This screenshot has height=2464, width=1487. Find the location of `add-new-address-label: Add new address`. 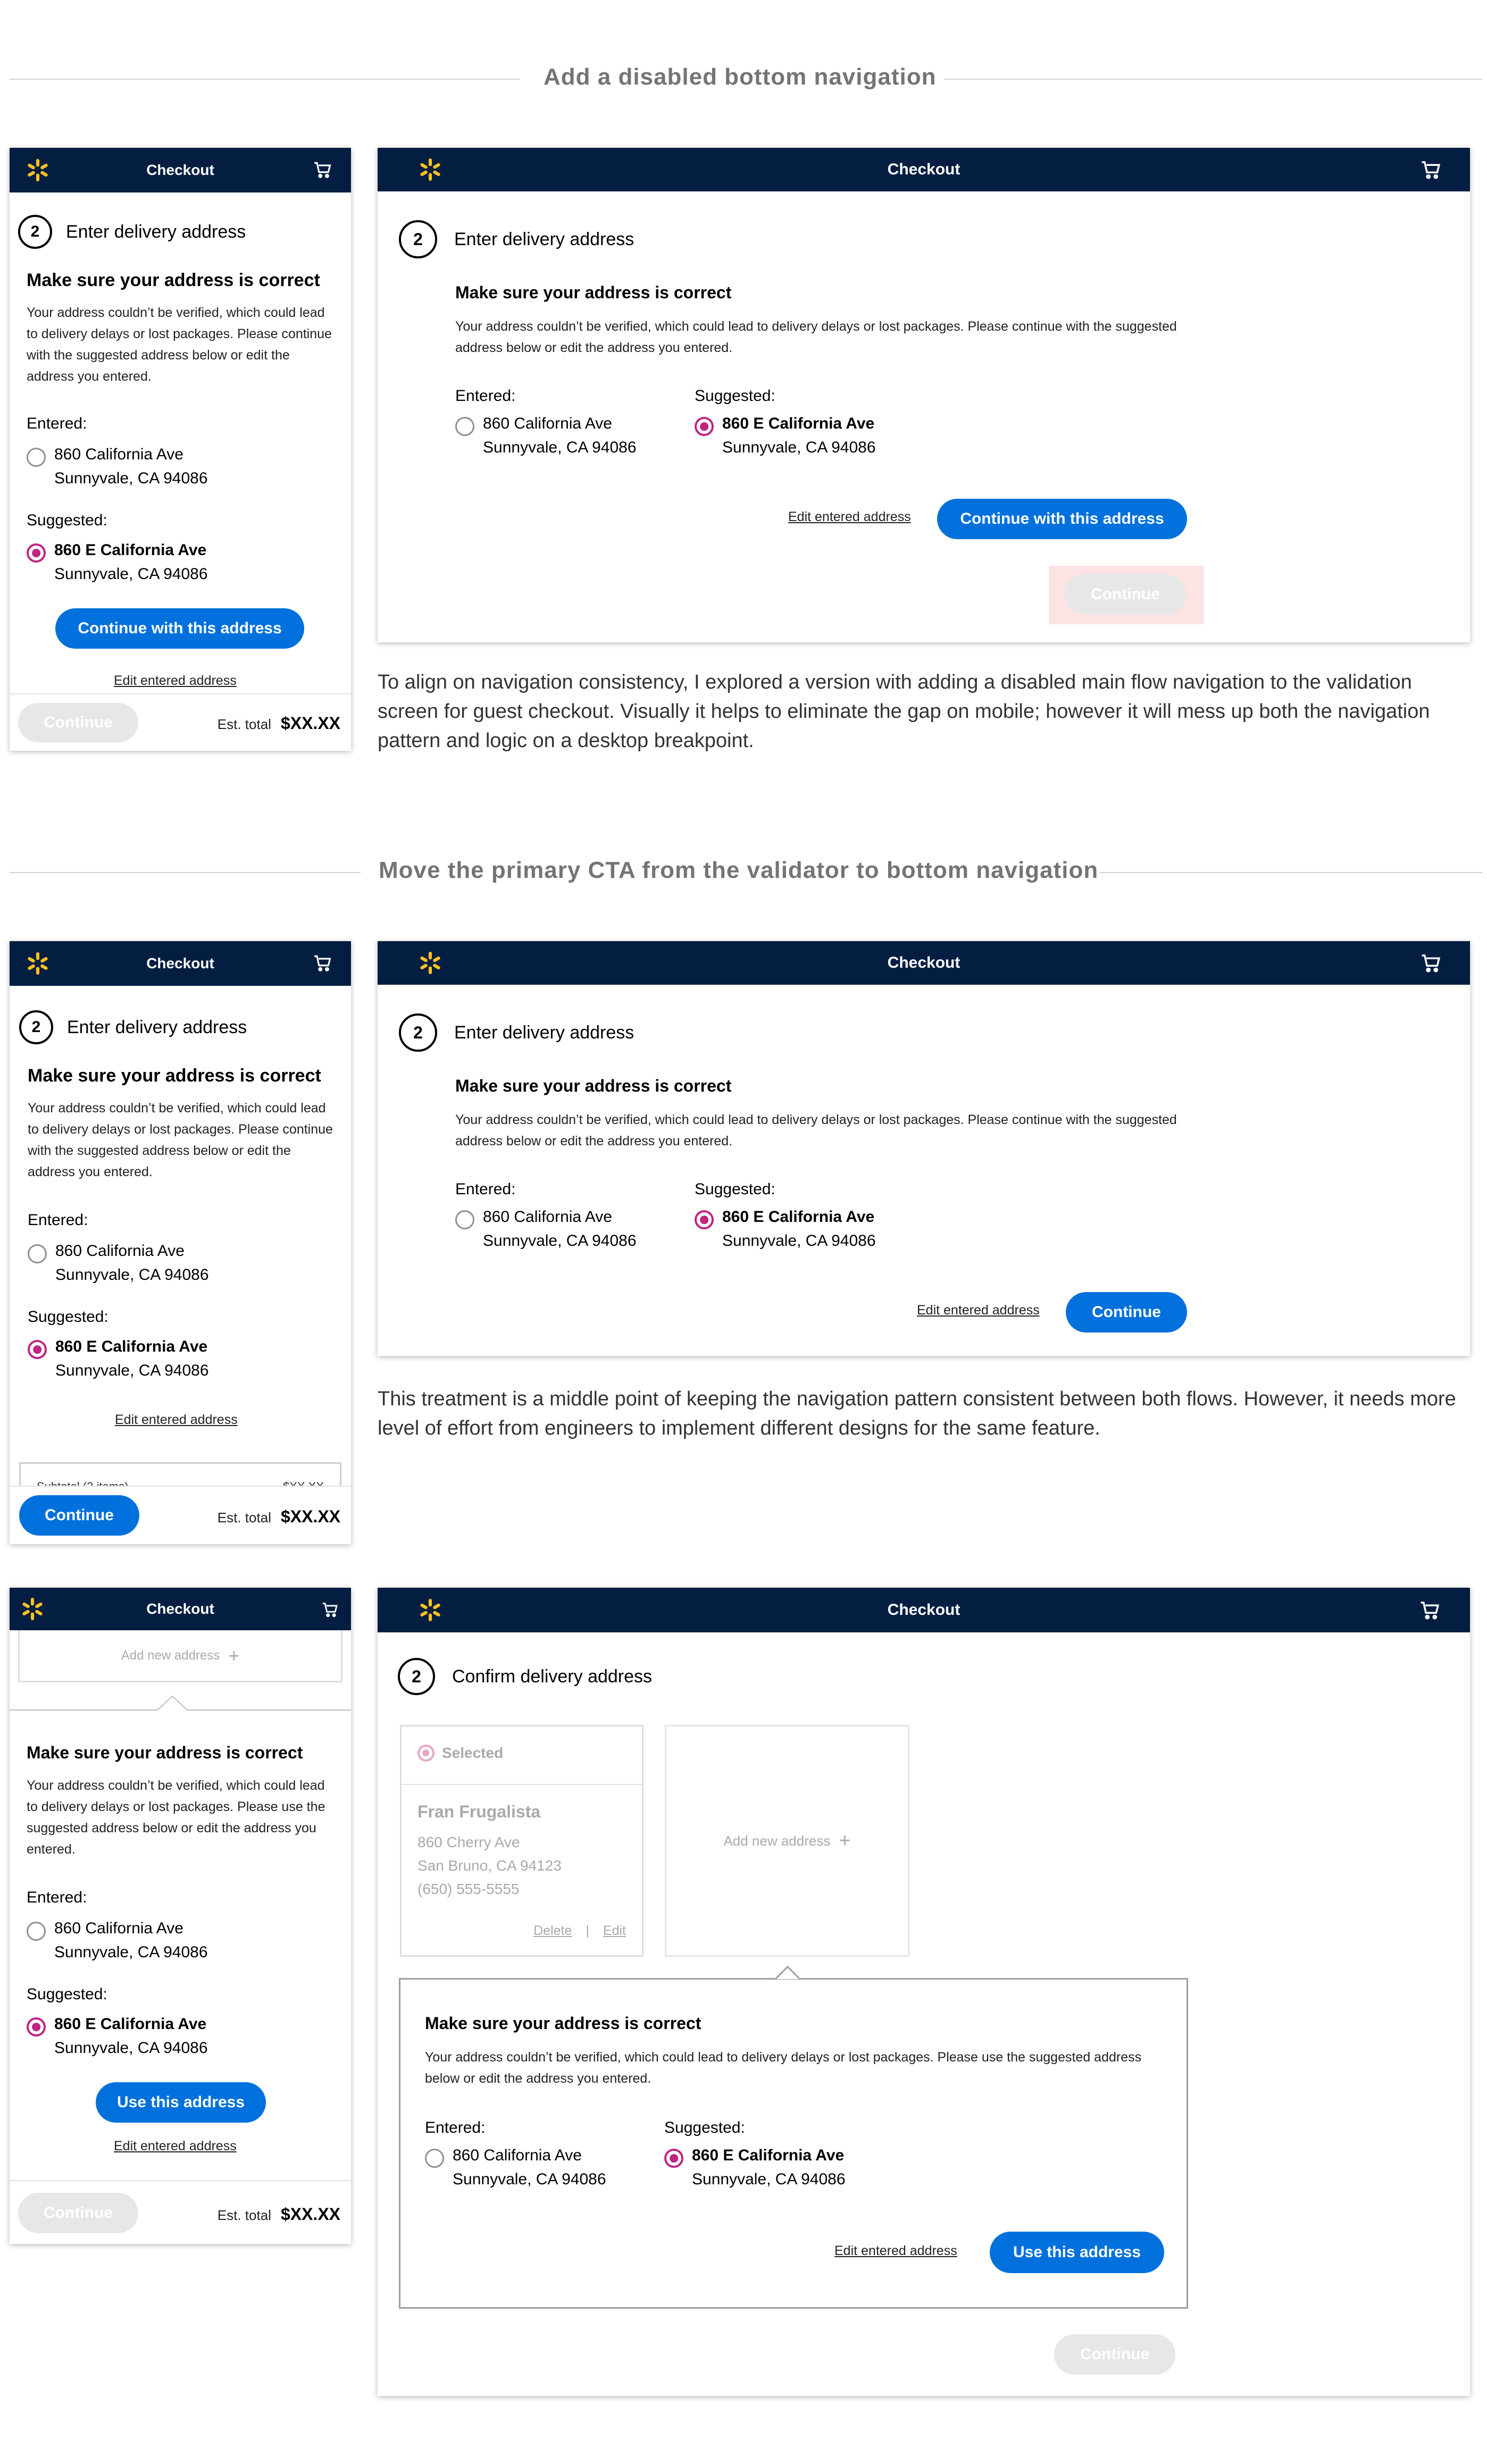

add-new-address-label: Add new address is located at coordinates (170, 1655).